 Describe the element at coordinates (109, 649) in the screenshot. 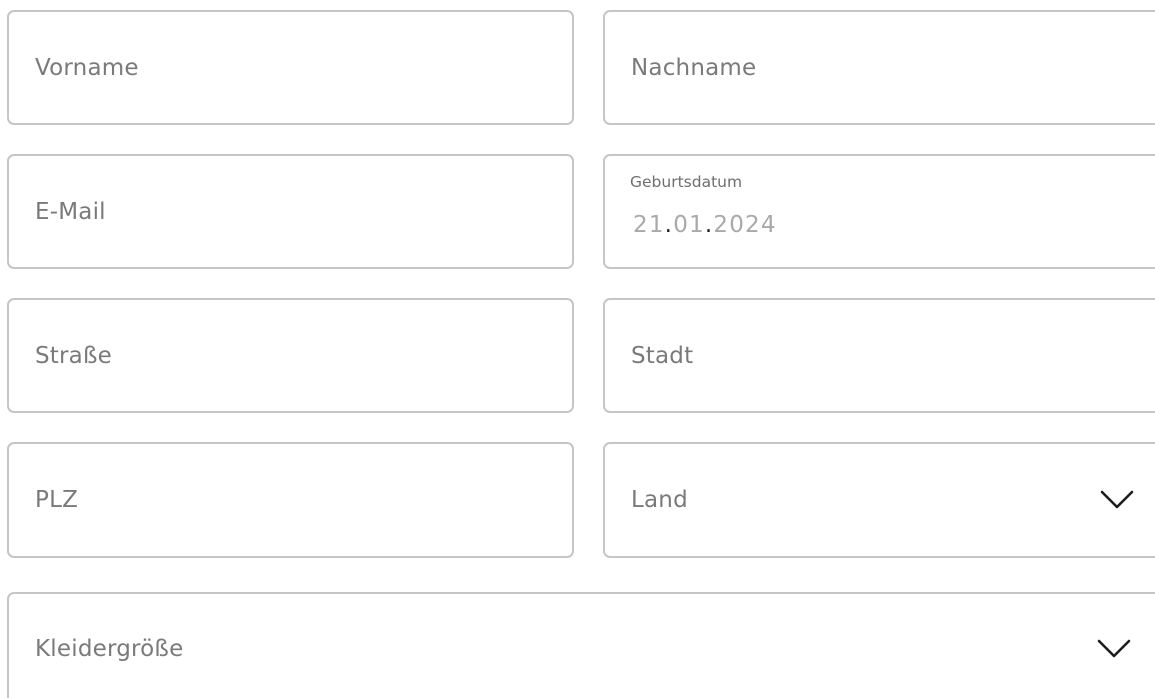

I see `clothing-size-placeholder: Kleidergröße` at that location.